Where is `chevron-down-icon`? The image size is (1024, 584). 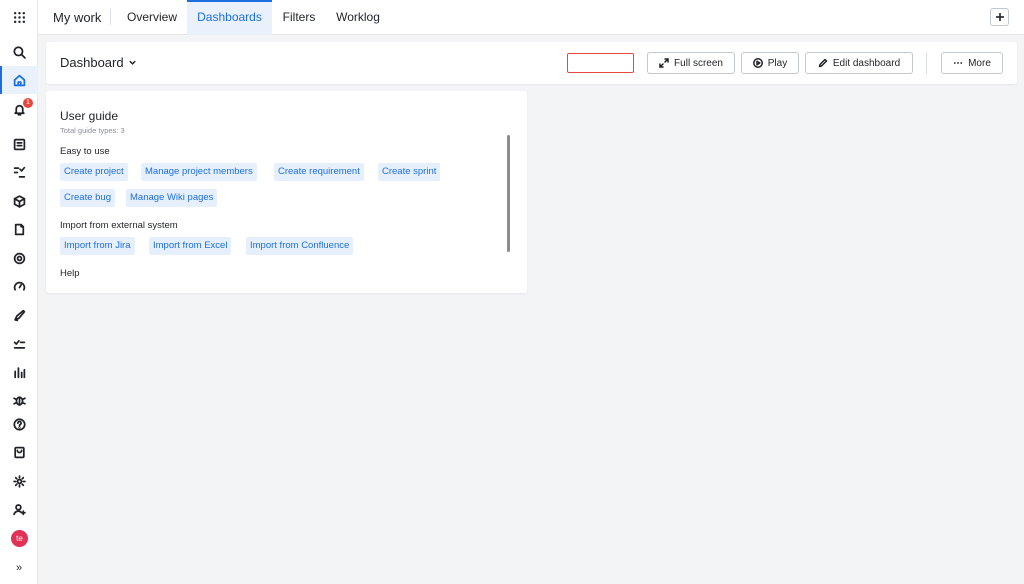 chevron-down-icon is located at coordinates (132, 62).